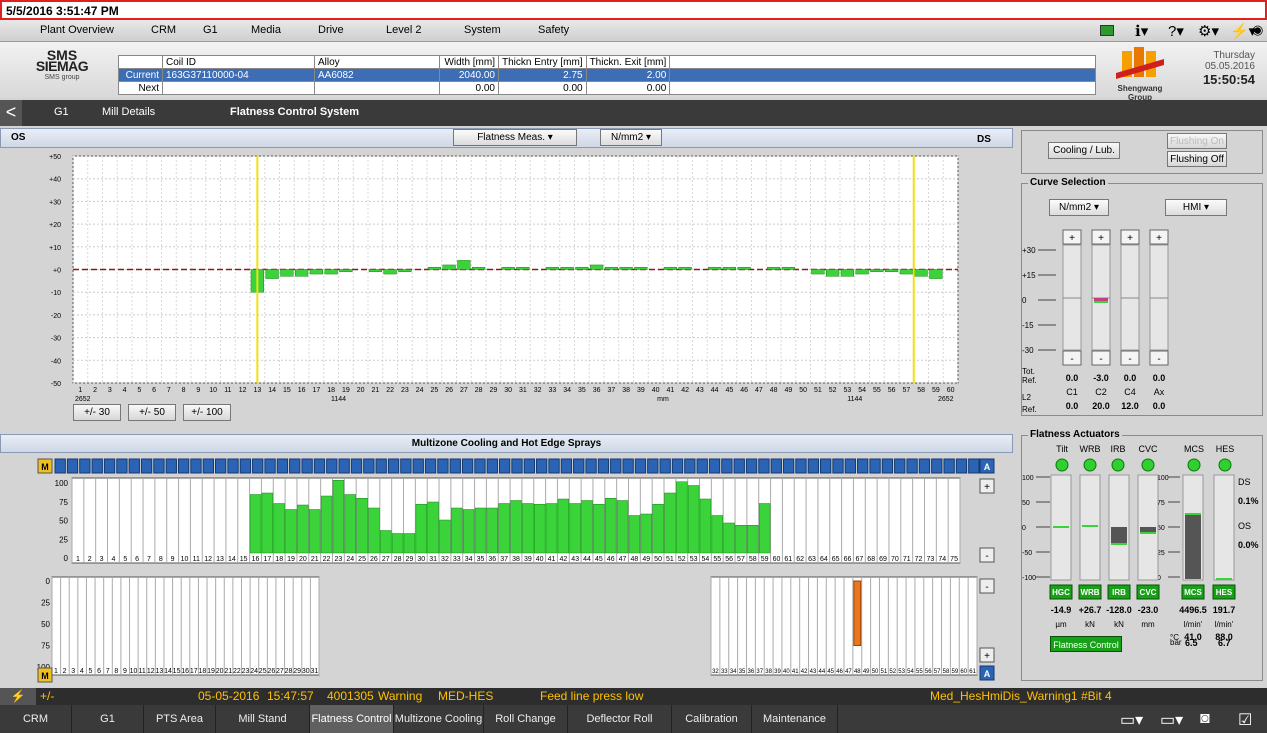 The width and height of the screenshot is (1267, 733). I want to click on monitor-icon: ▭▾, so click(1131, 720).